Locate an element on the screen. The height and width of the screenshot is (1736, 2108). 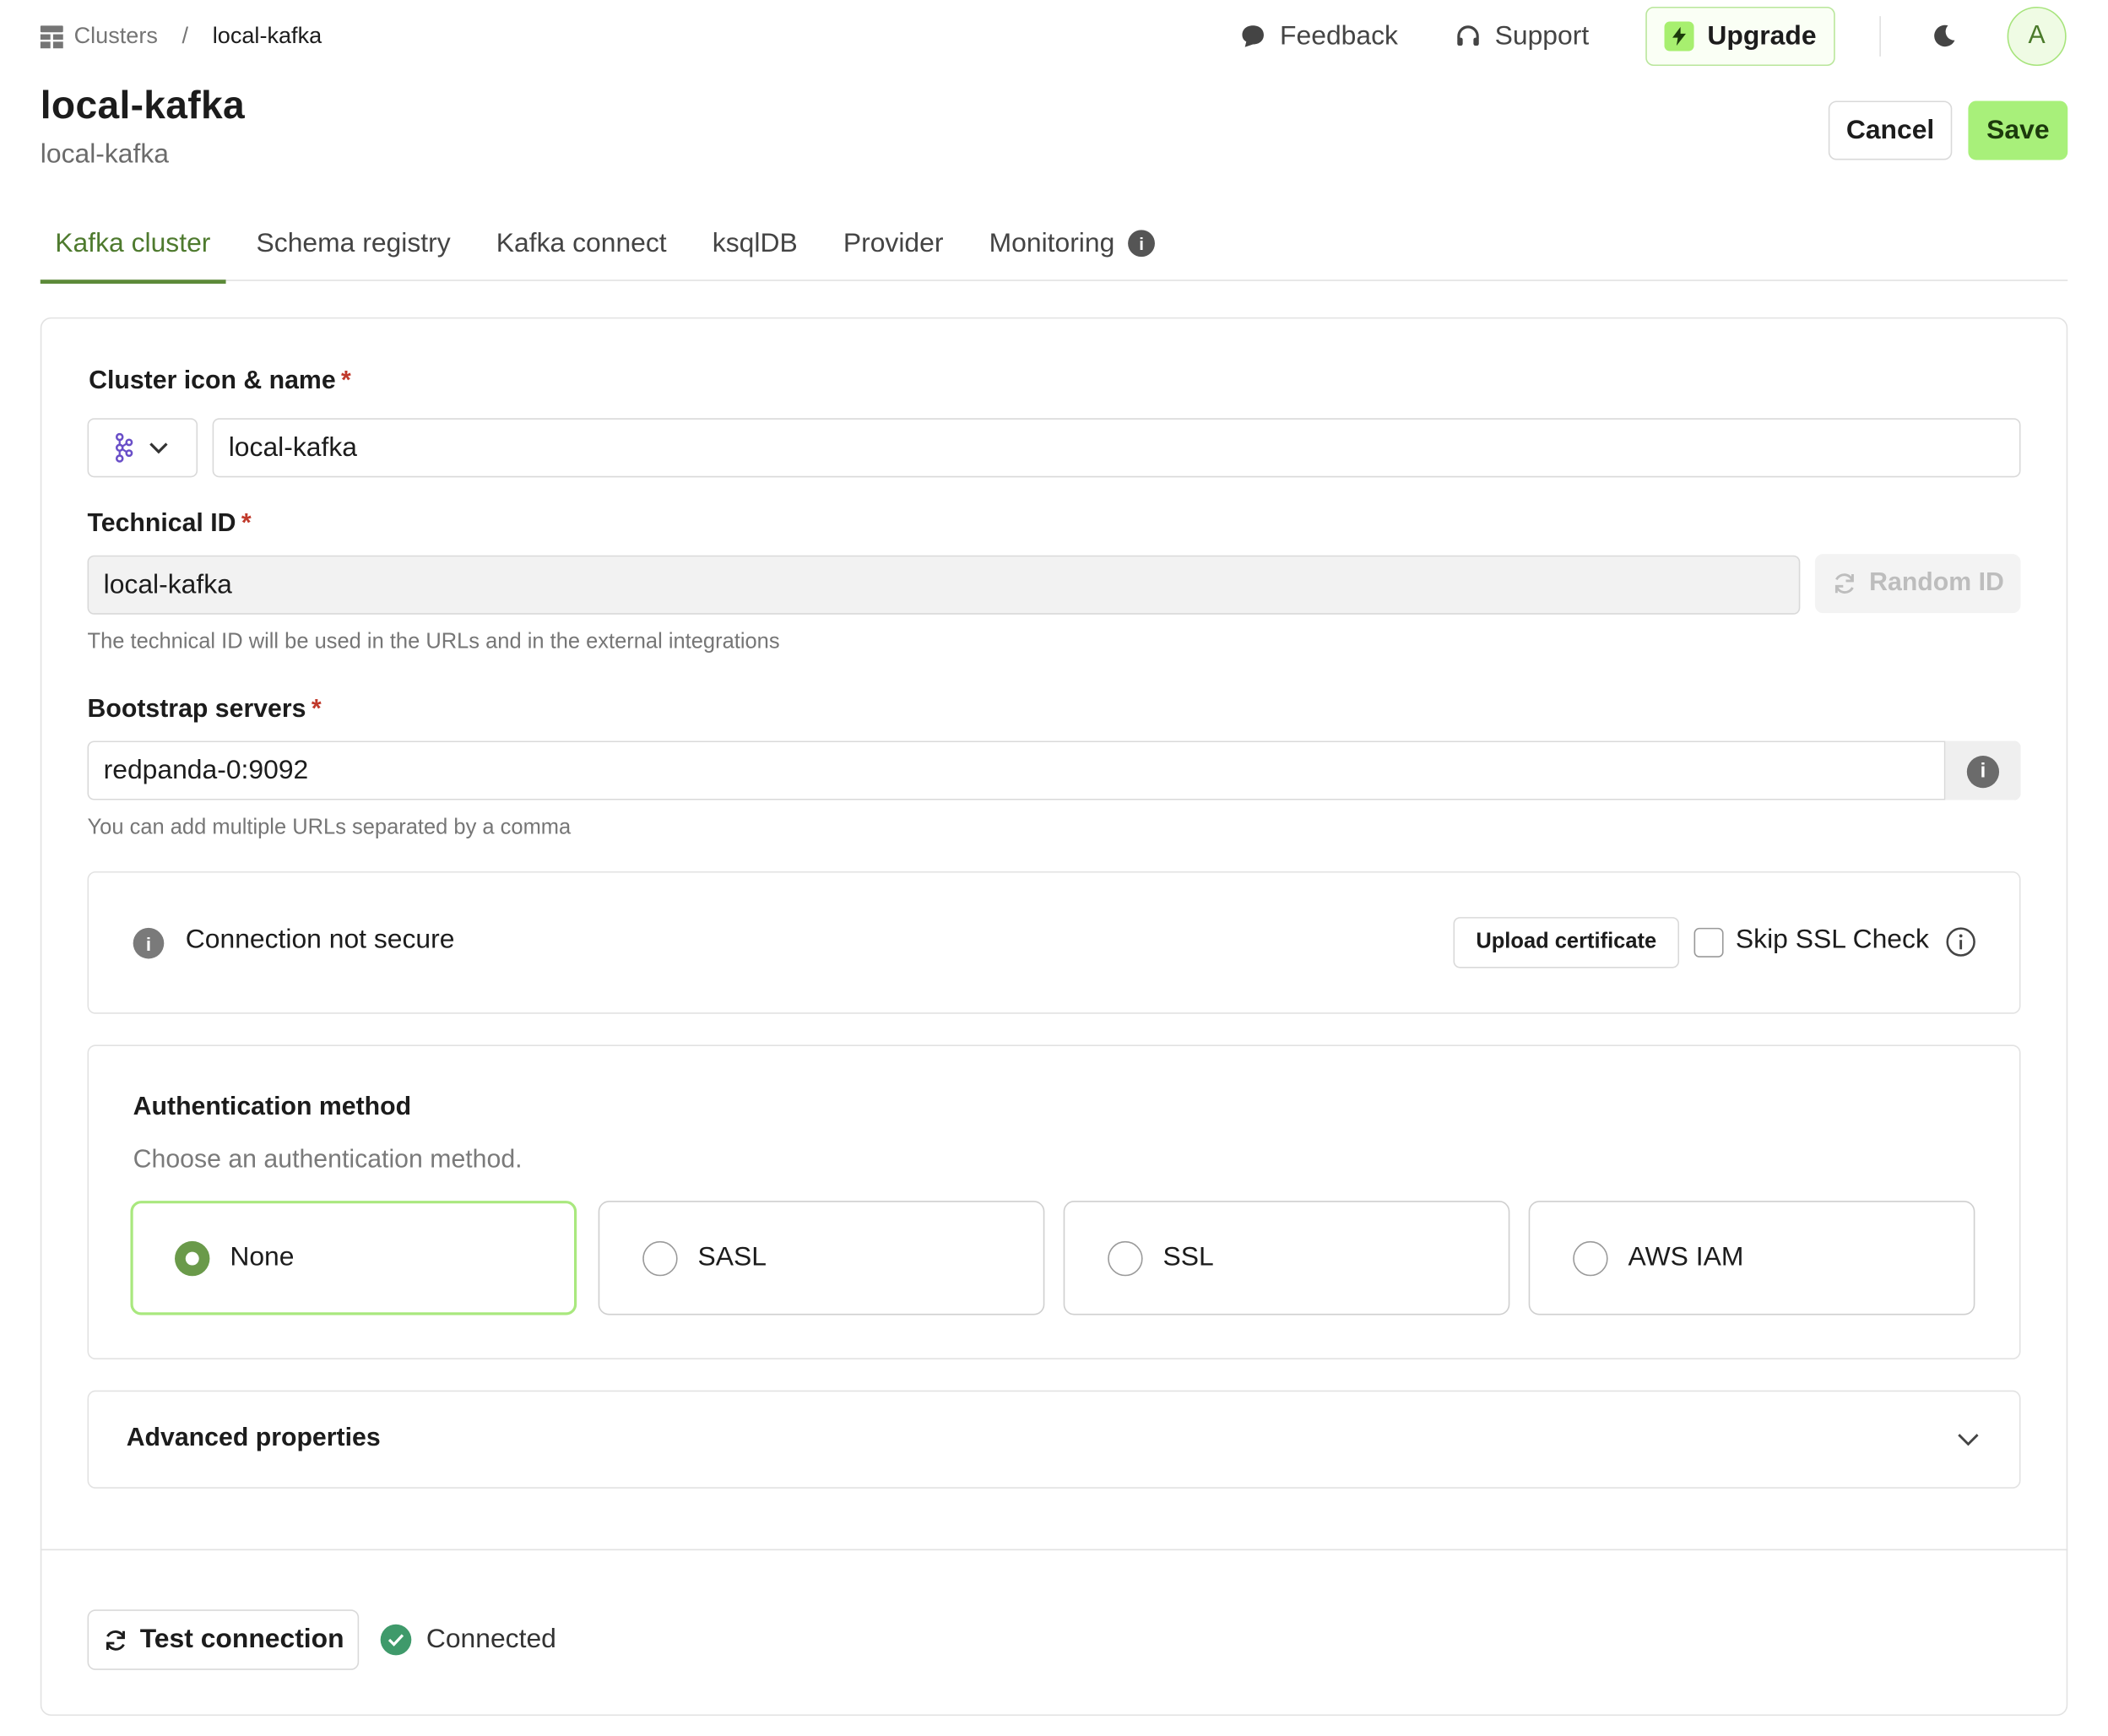
upgrade-button: Upgrade is located at coordinates (1740, 36).